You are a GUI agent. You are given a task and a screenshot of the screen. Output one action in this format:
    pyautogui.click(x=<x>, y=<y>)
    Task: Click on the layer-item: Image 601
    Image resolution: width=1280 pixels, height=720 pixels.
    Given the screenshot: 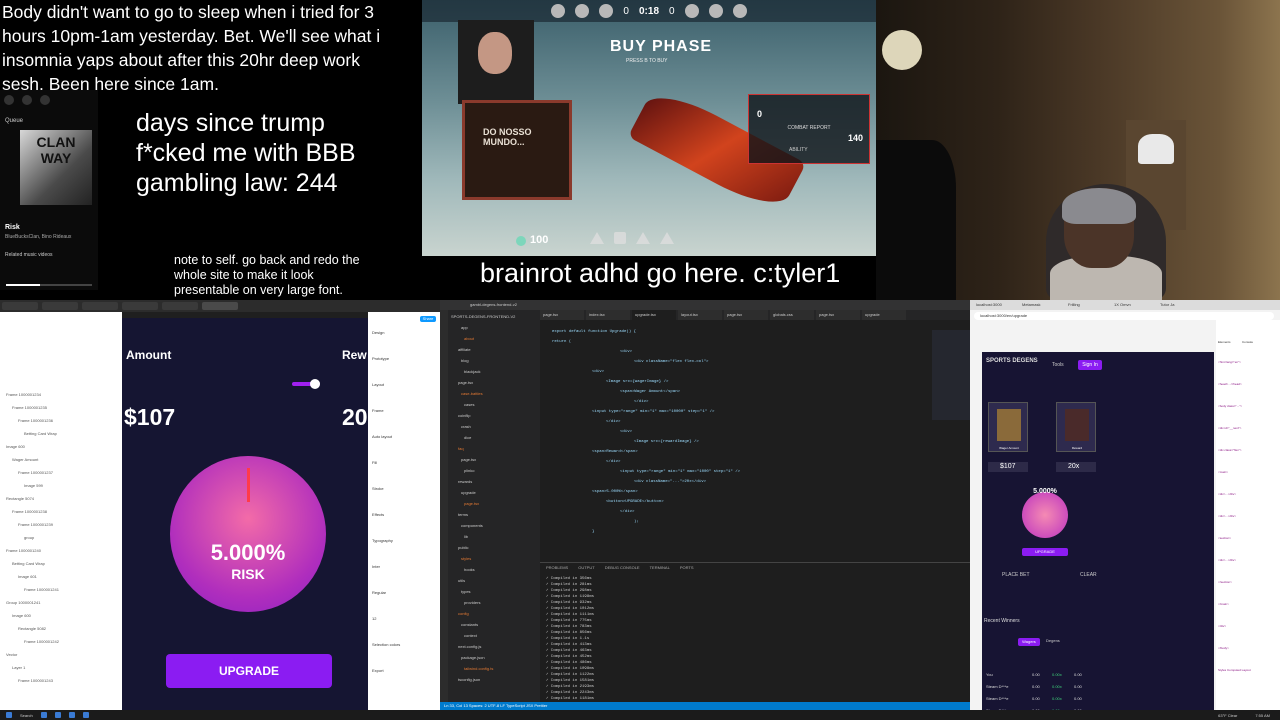 What is the action you would take?
    pyautogui.click(x=27, y=577)
    